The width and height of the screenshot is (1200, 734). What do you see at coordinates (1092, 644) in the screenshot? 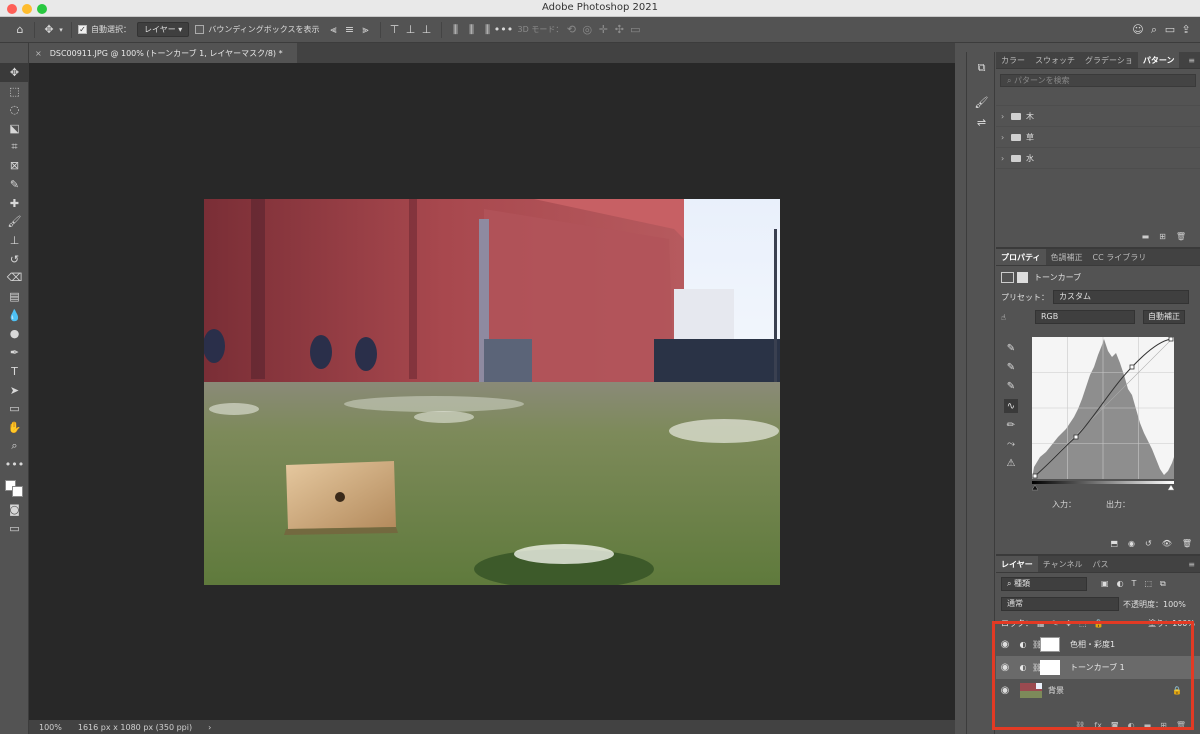
I see `layer-name: 色相・彩度1` at bounding box center [1092, 644].